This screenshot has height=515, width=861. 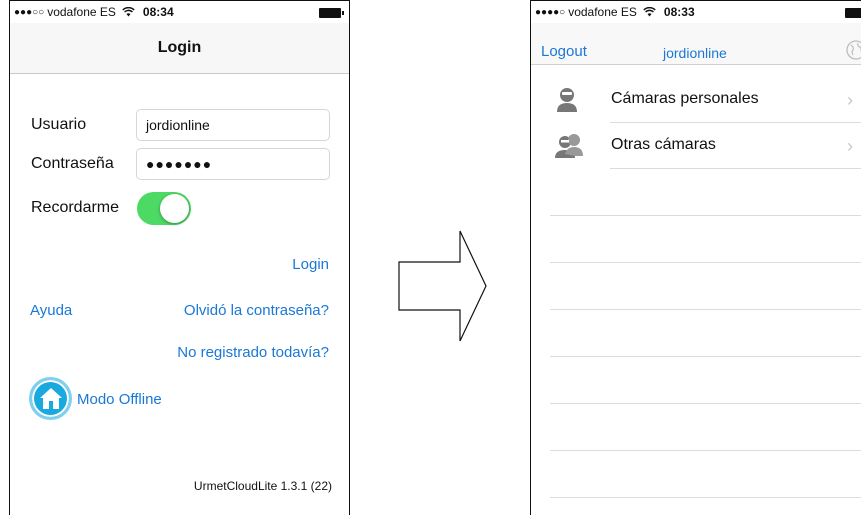 What do you see at coordinates (685, 98) in the screenshot?
I see `list-item-label: Cámaras personales` at bounding box center [685, 98].